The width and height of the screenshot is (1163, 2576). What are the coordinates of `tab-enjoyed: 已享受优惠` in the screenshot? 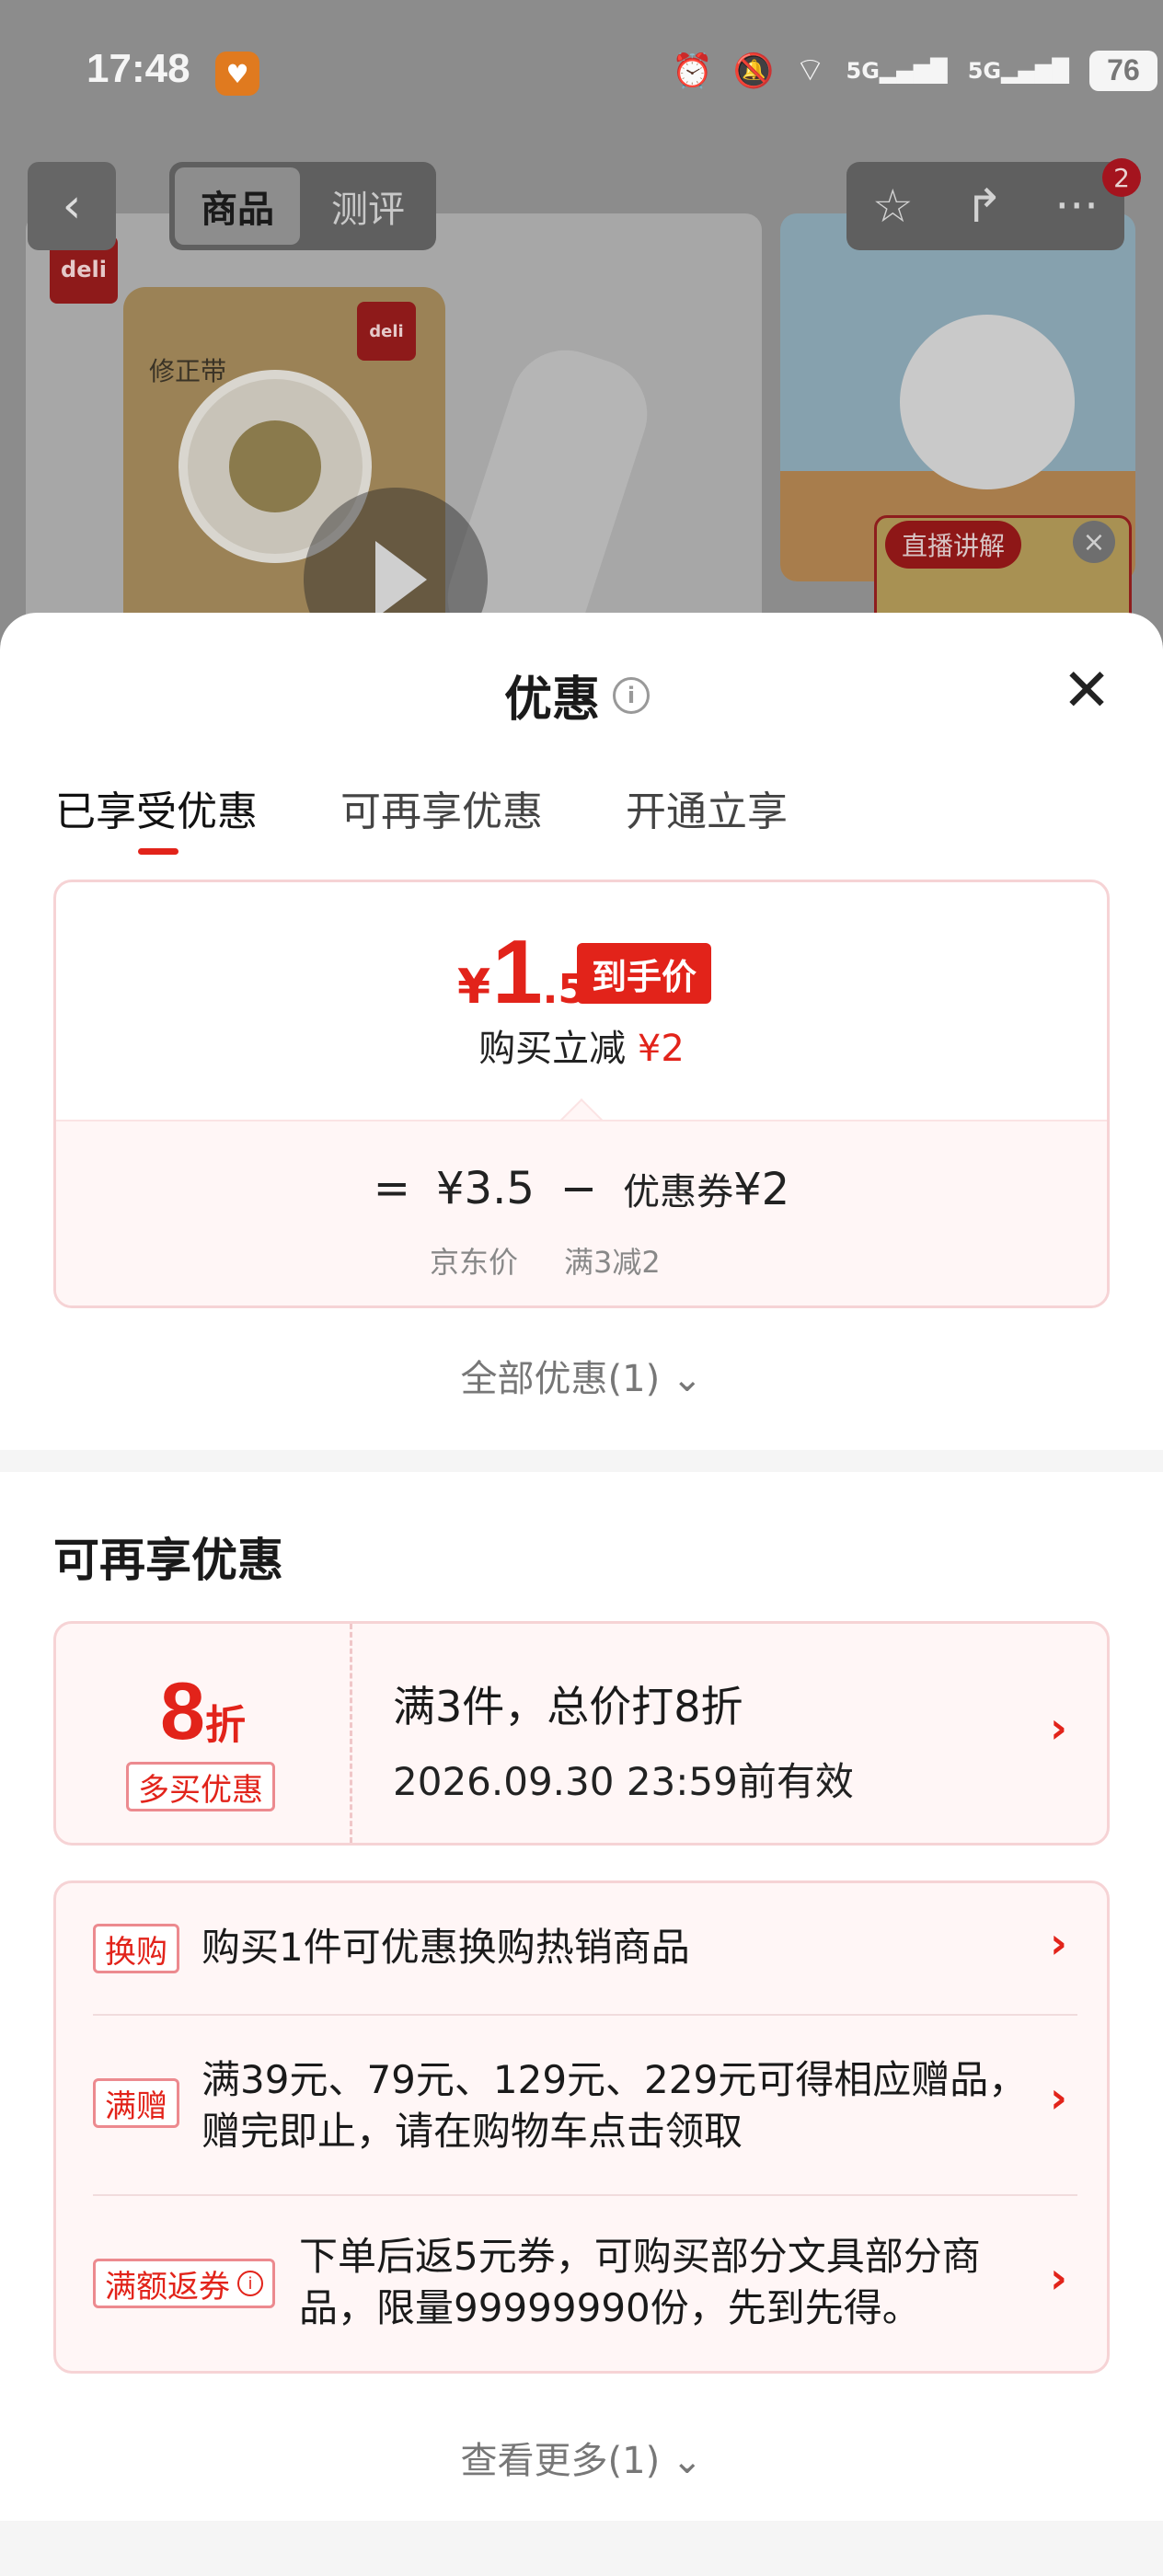 It's located at (157, 816).